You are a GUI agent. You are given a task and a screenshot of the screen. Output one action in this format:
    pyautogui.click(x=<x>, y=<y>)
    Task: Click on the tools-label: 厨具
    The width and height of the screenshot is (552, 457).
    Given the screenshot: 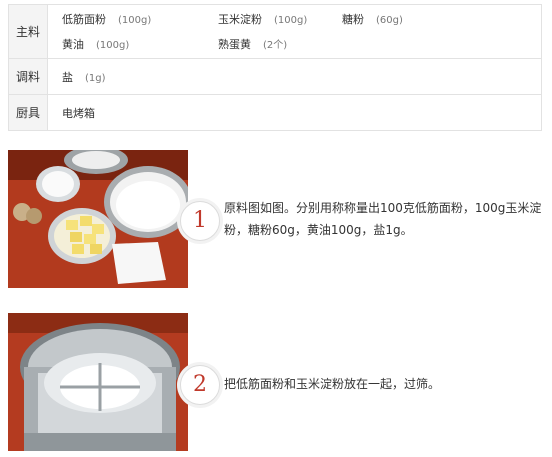 What is the action you would take?
    pyautogui.click(x=28, y=112)
    